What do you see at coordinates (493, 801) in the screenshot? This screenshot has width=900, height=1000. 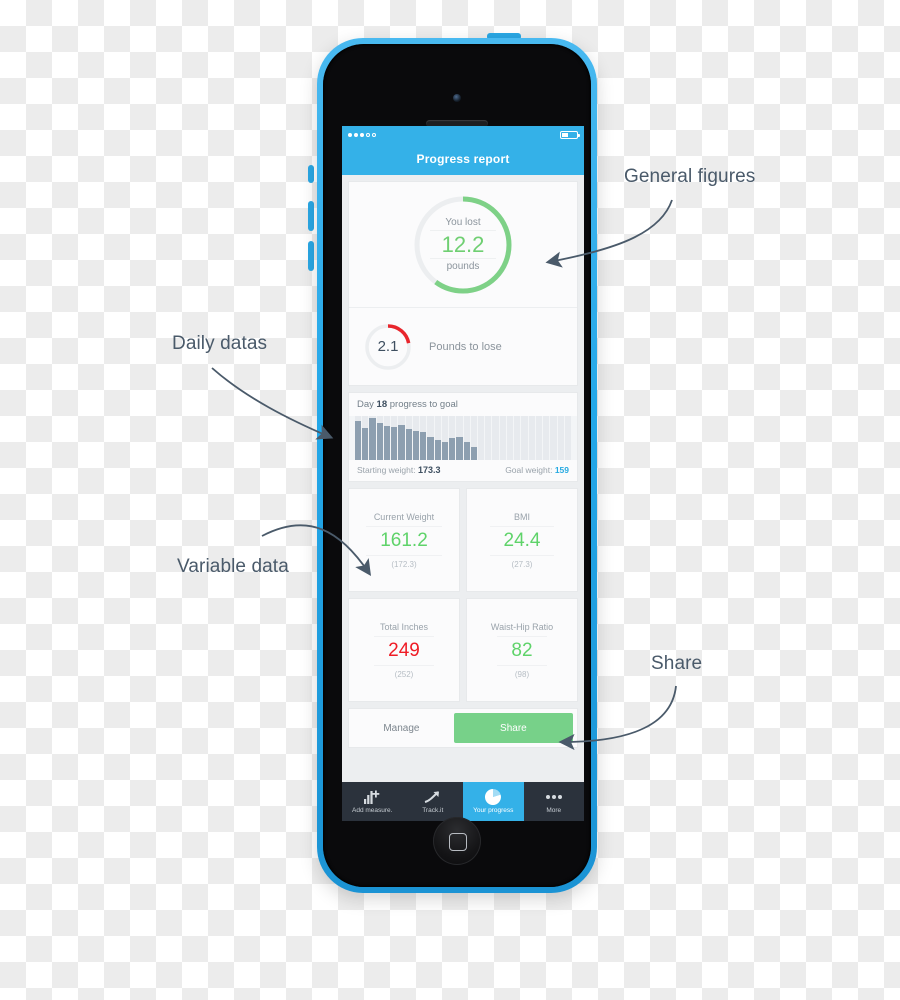 I see `tab-your-progress: Your progress` at bounding box center [493, 801].